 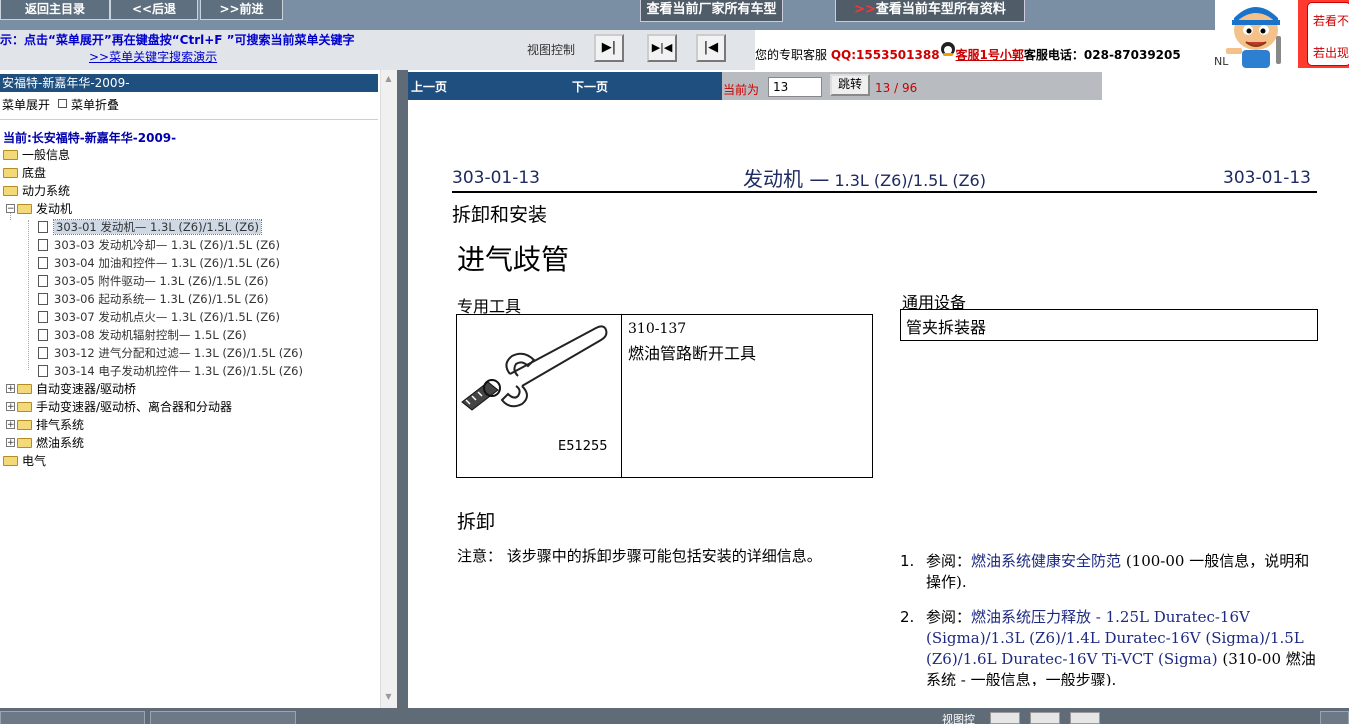 What do you see at coordinates (170, 371) in the screenshot?
I see `tree-item-303-14: 303-14 电子发动机控件— 1.3L (Z6)/1.5L (Z6)` at bounding box center [170, 371].